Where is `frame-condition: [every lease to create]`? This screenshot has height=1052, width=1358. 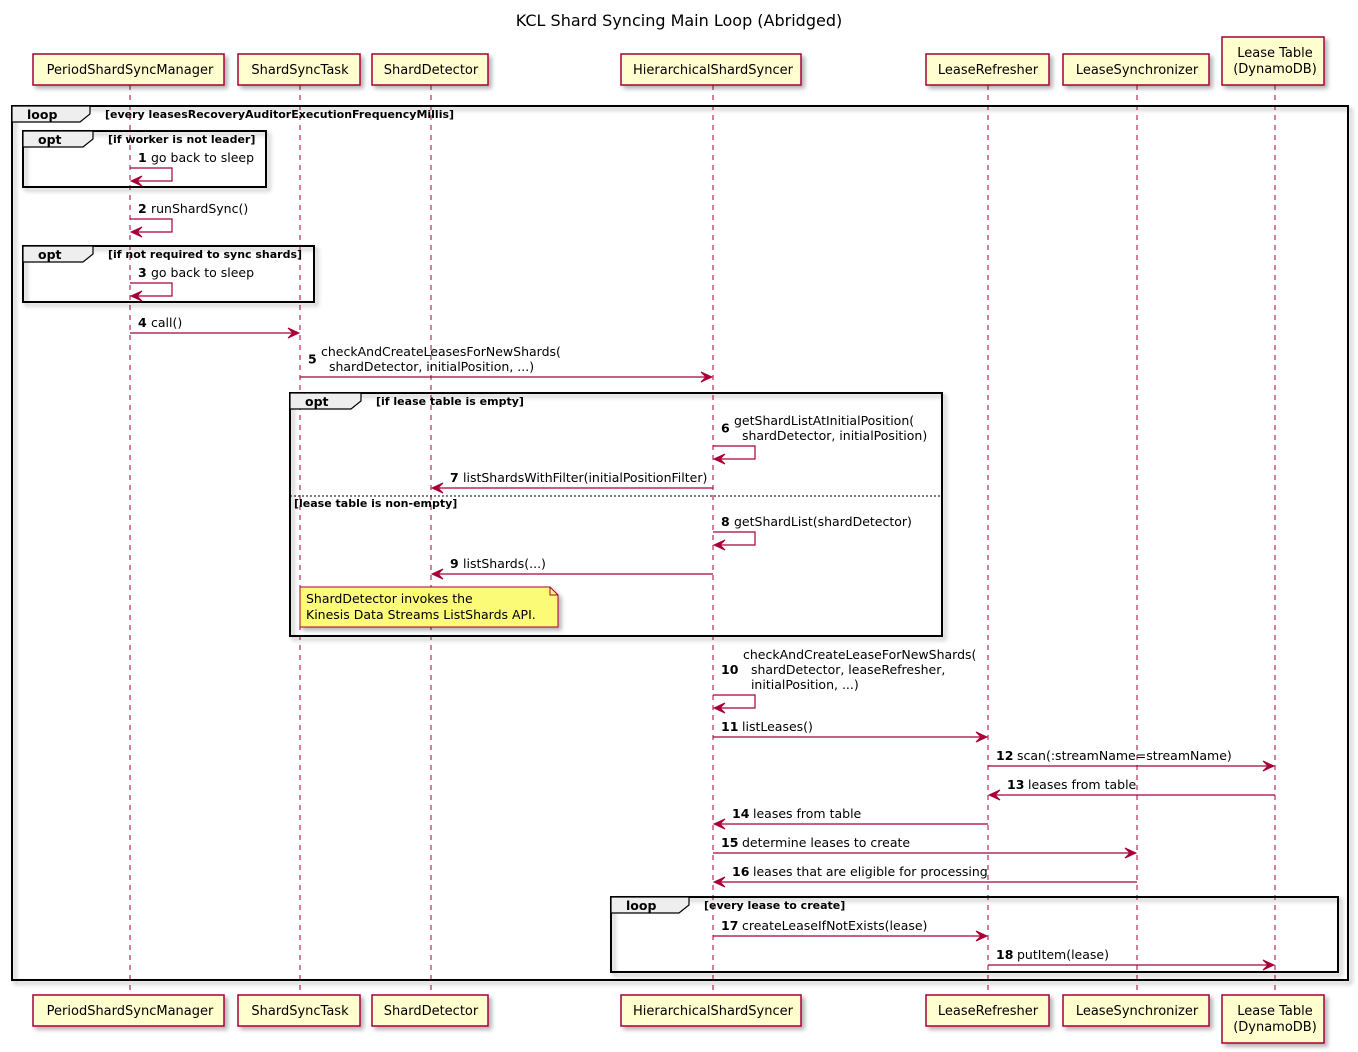 frame-condition: [every lease to create] is located at coordinates (774, 905).